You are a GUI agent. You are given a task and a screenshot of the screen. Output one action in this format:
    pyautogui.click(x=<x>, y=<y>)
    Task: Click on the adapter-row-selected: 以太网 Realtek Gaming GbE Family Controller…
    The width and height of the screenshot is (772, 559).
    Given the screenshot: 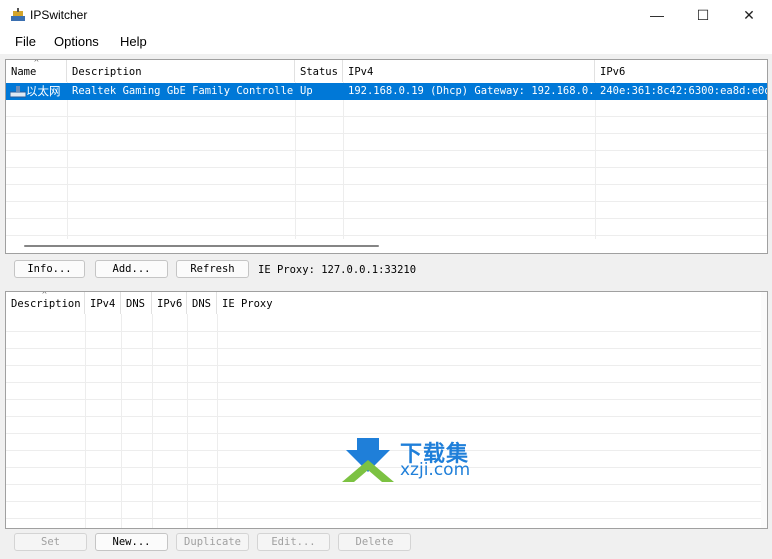 What is the action you would take?
    pyautogui.click(x=386, y=91)
    